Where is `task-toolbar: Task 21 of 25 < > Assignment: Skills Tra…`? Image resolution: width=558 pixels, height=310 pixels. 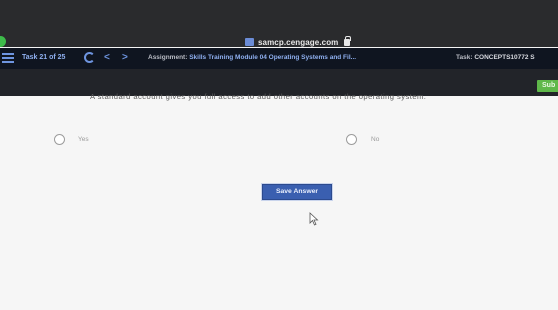
task-toolbar: Task 21 of 25 < > Assignment: Skills Tra… is located at coordinates (279, 58).